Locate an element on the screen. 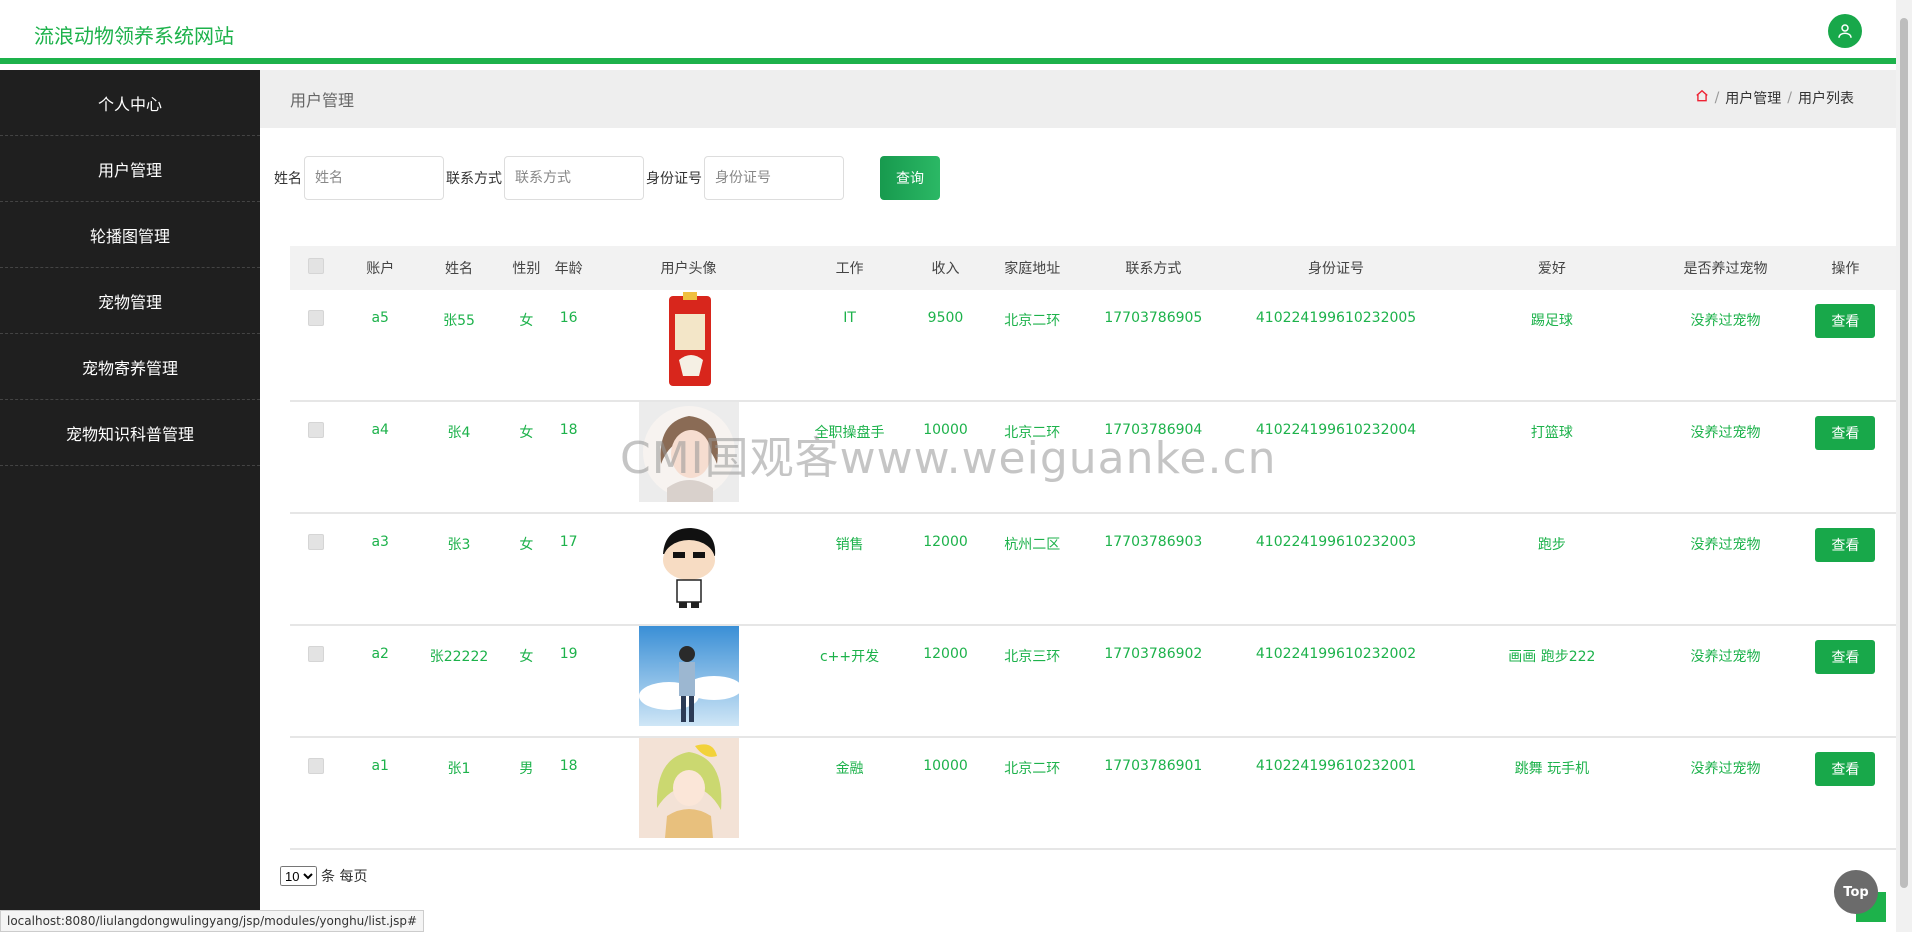 The height and width of the screenshot is (932, 1912). column-header: 联系方式 is located at coordinates (1153, 268).